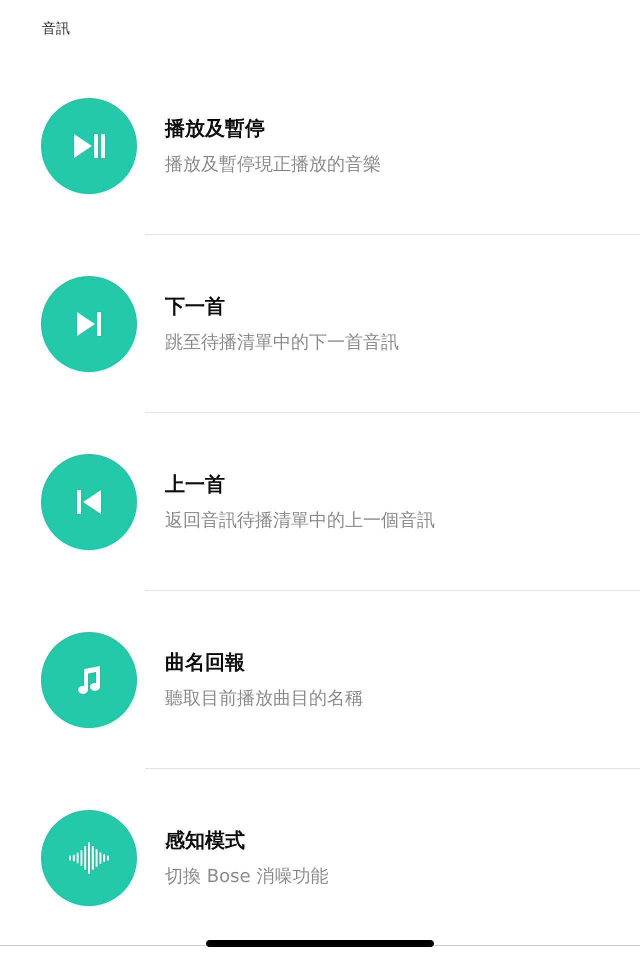 The image size is (640, 960). What do you see at coordinates (89, 323) in the screenshot?
I see `skip-next-icon` at bounding box center [89, 323].